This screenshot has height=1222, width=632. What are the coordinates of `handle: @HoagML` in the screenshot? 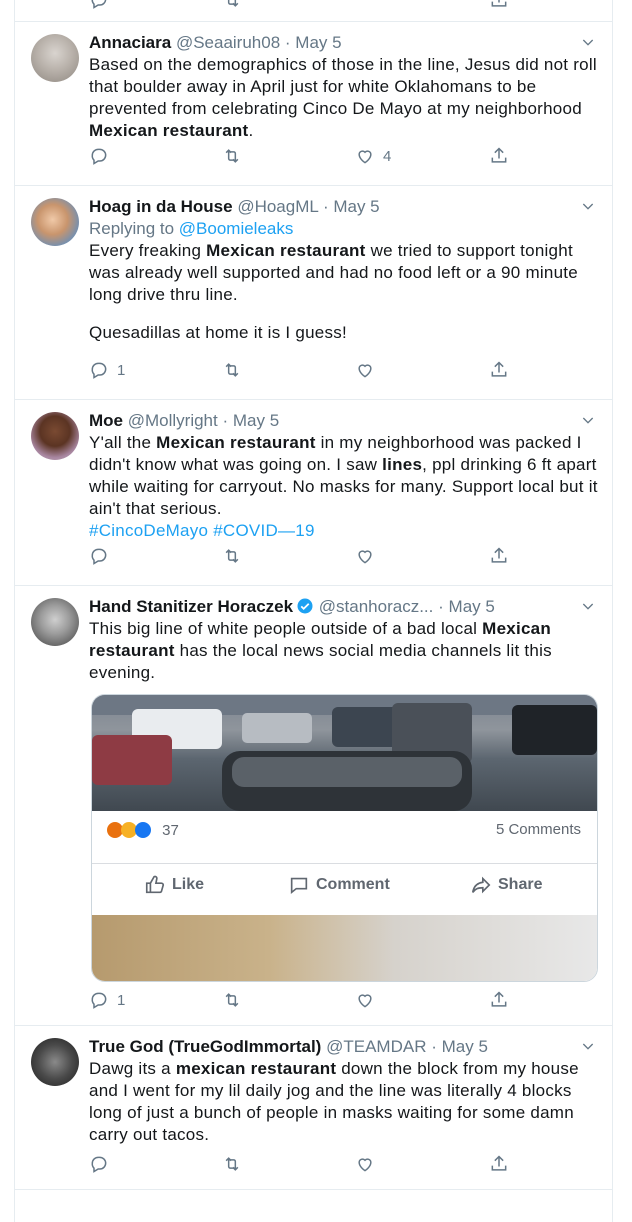 It's located at (277, 206).